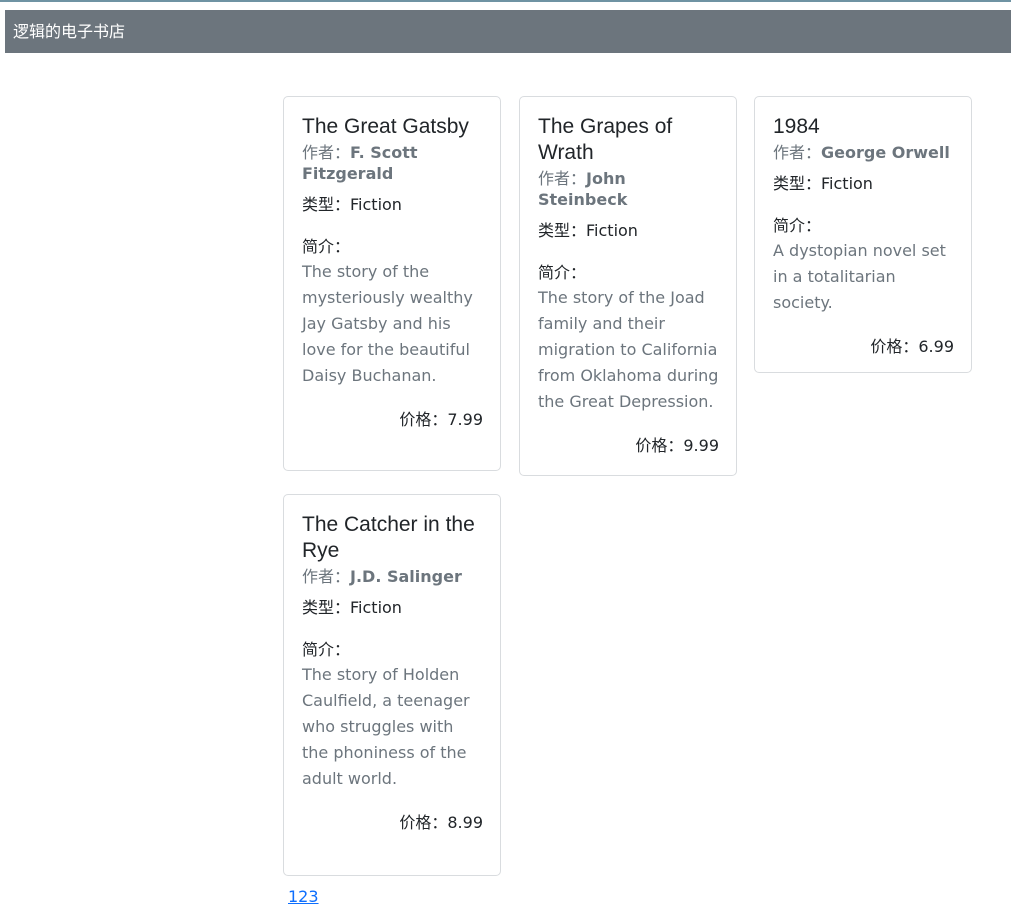 The width and height of the screenshot is (1011, 920). I want to click on book-title: The Great Gatsby, so click(385, 126).